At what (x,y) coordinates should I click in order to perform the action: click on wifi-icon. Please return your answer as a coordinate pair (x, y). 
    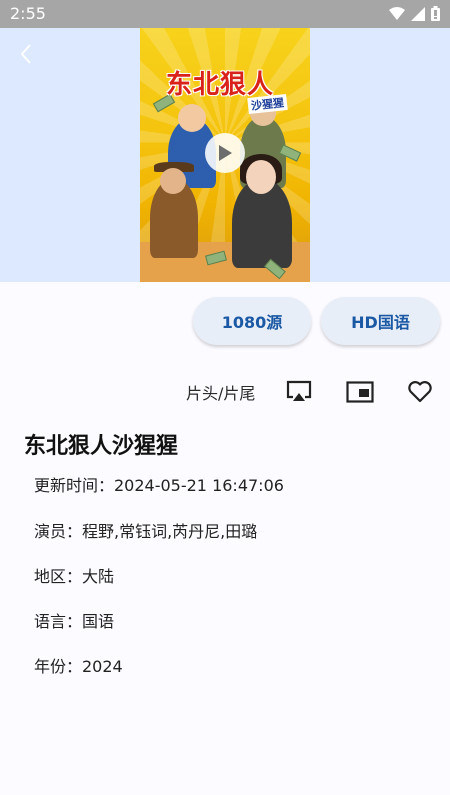
    Looking at the image, I should click on (397, 13).